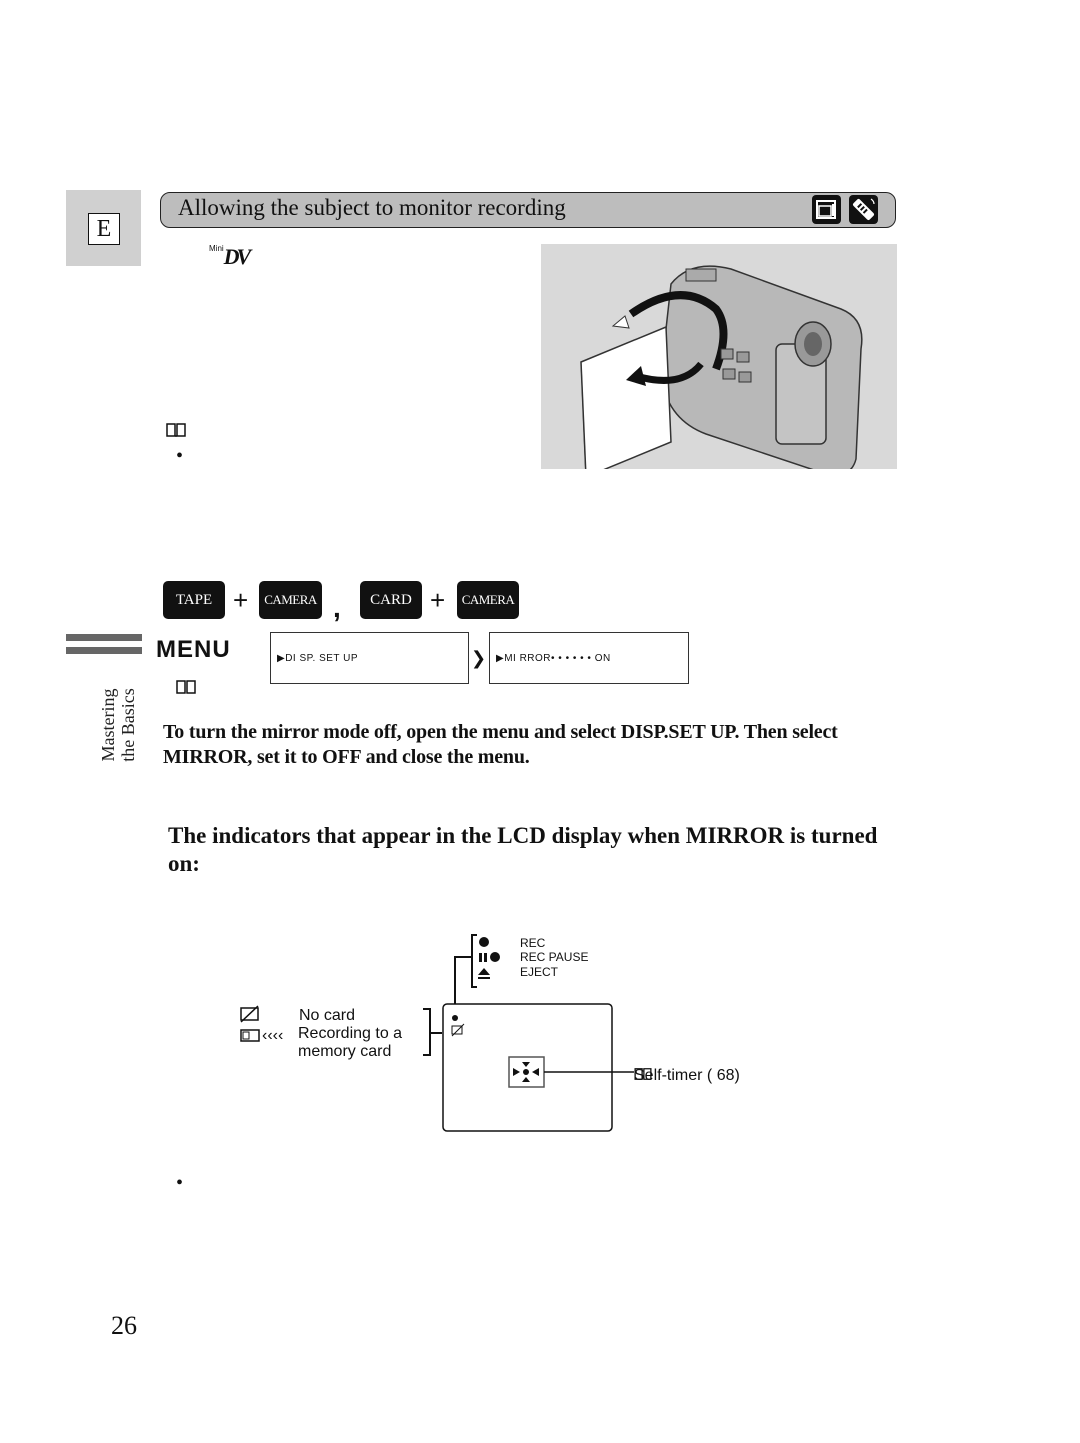  What do you see at coordinates (863, 209) in the screenshot?
I see `remote-control-icon` at bounding box center [863, 209].